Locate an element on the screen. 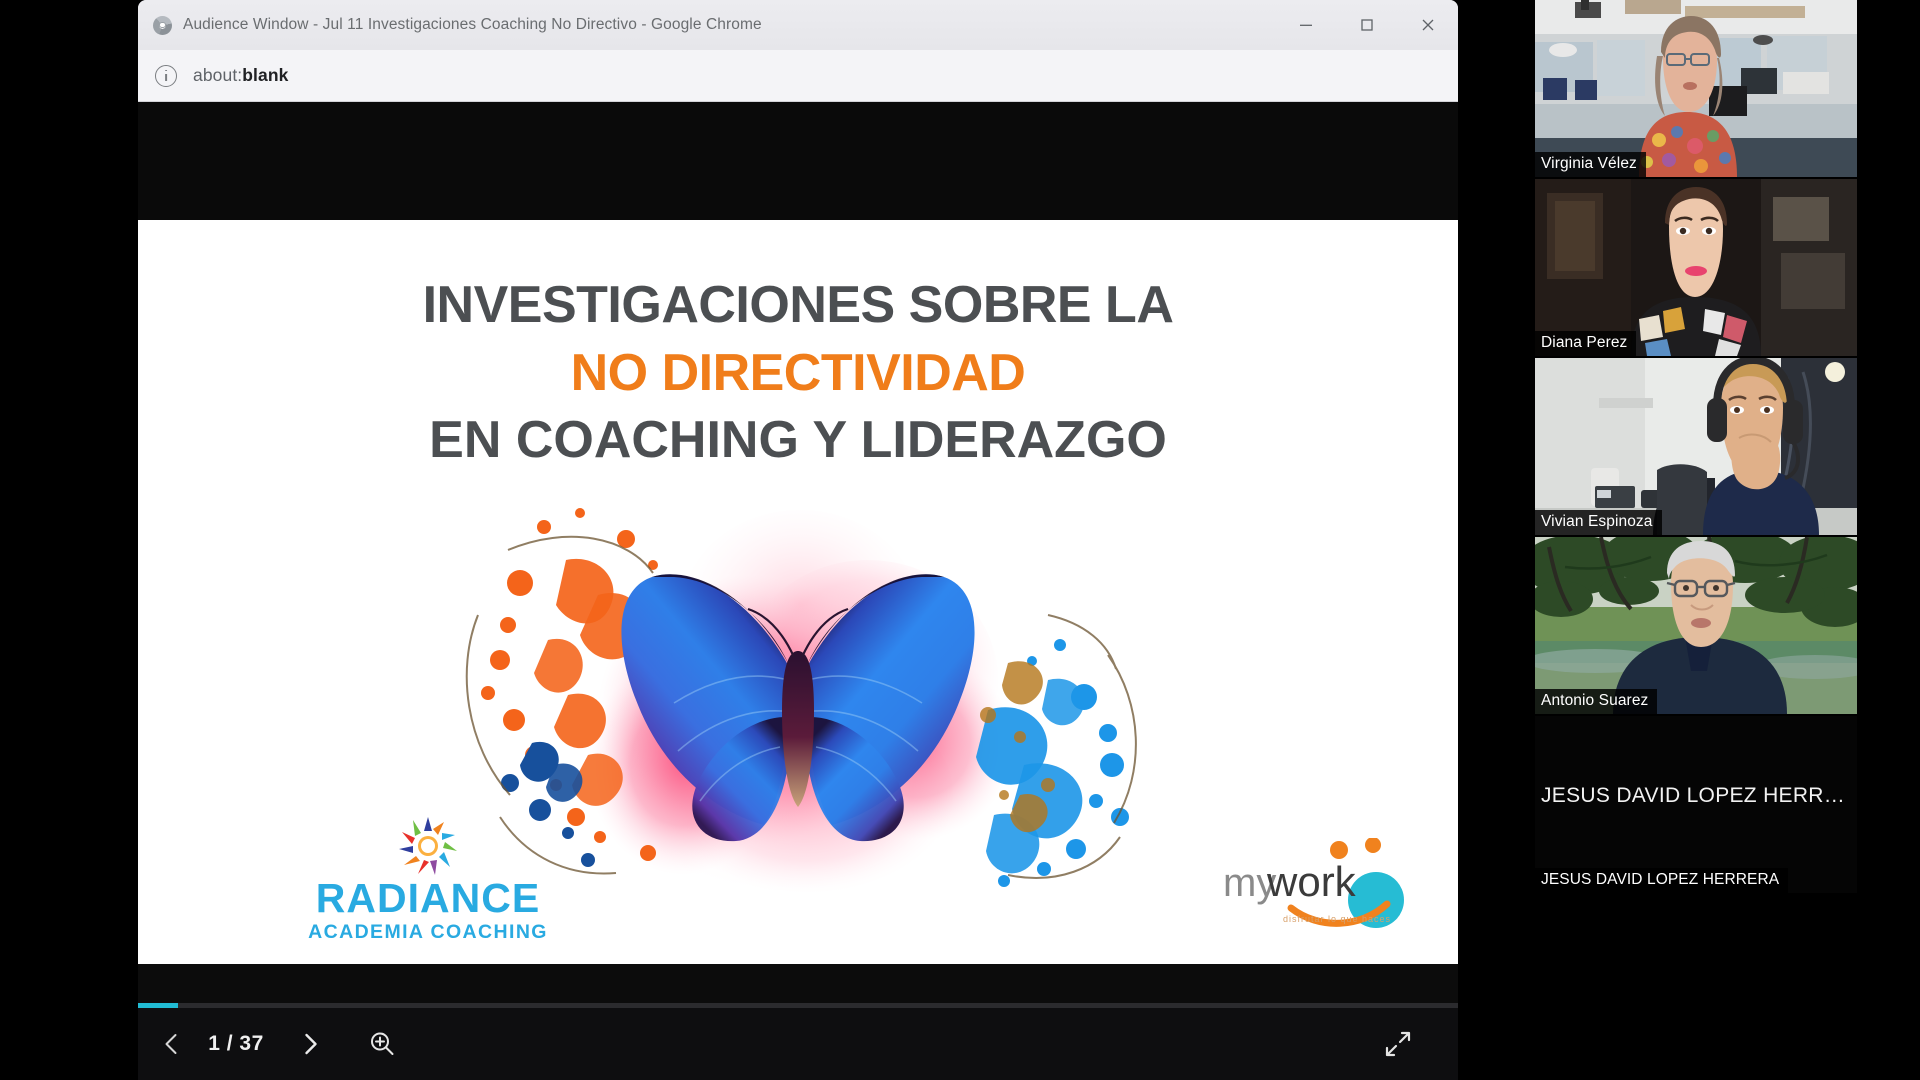 This screenshot has height=1080, width=1920. sunburst-icon is located at coordinates (428, 846).